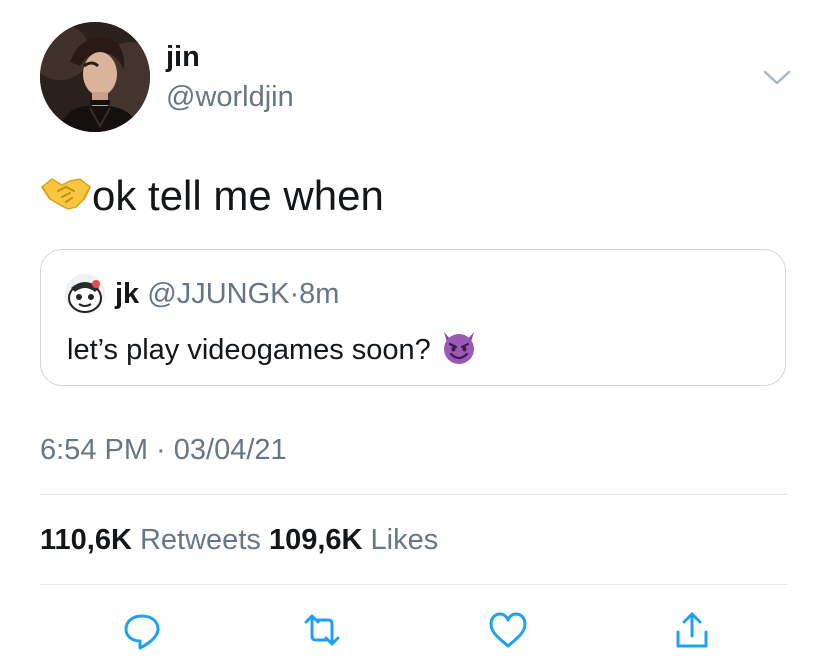  I want to click on quoted-avatar-photo-icon, so click(85, 294).